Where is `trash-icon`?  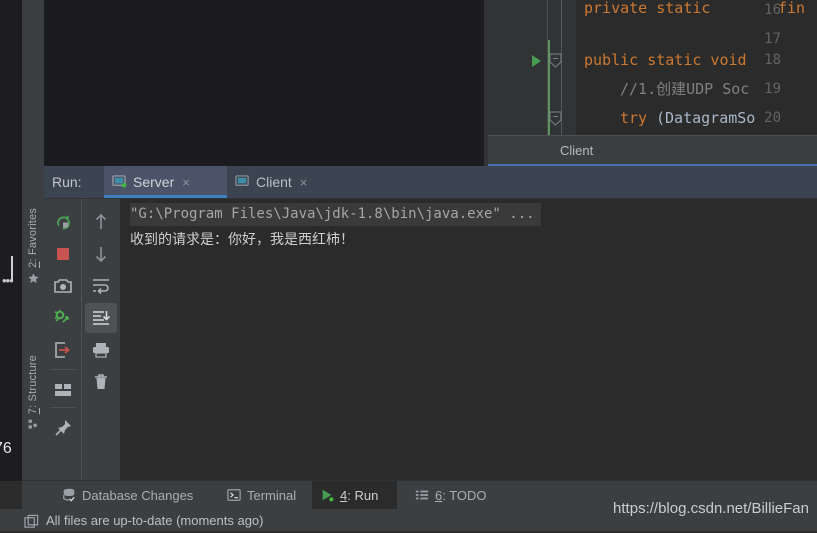
trash-icon is located at coordinates (101, 382).